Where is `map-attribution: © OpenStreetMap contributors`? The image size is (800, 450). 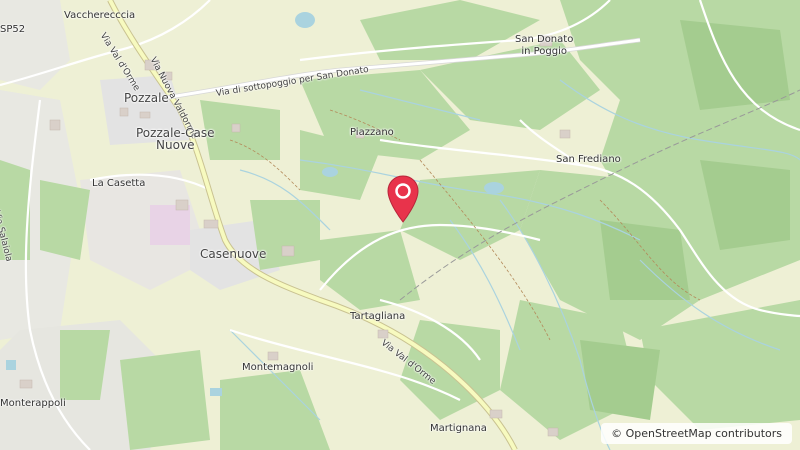
map-attribution: © OpenStreetMap contributors is located at coordinates (696, 433).